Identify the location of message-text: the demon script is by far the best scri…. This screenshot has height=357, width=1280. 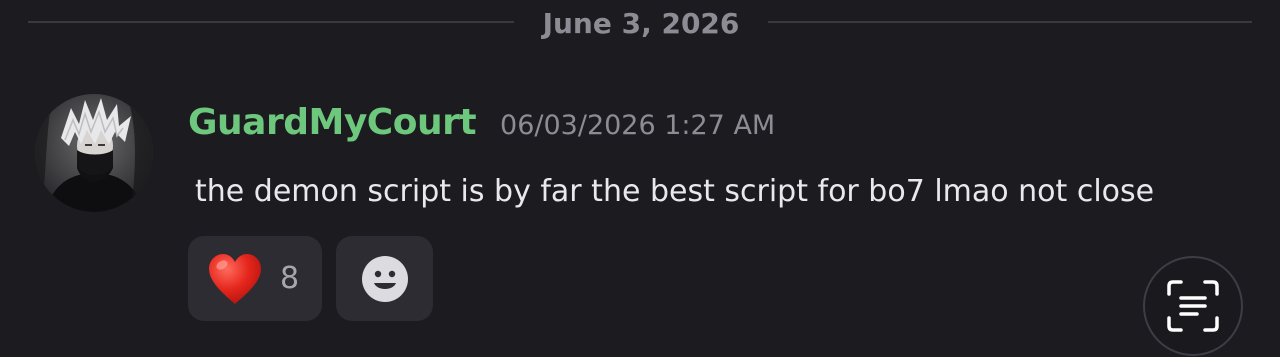
(675, 191).